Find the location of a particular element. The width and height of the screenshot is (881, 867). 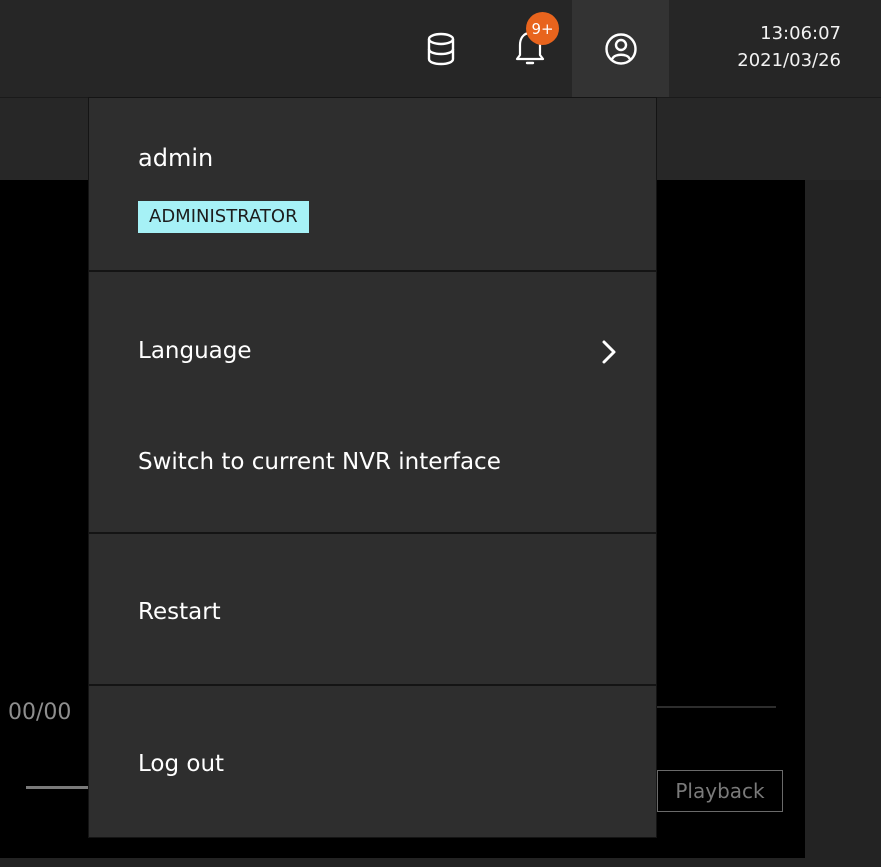

timeline-slider is located at coordinates (57, 787).